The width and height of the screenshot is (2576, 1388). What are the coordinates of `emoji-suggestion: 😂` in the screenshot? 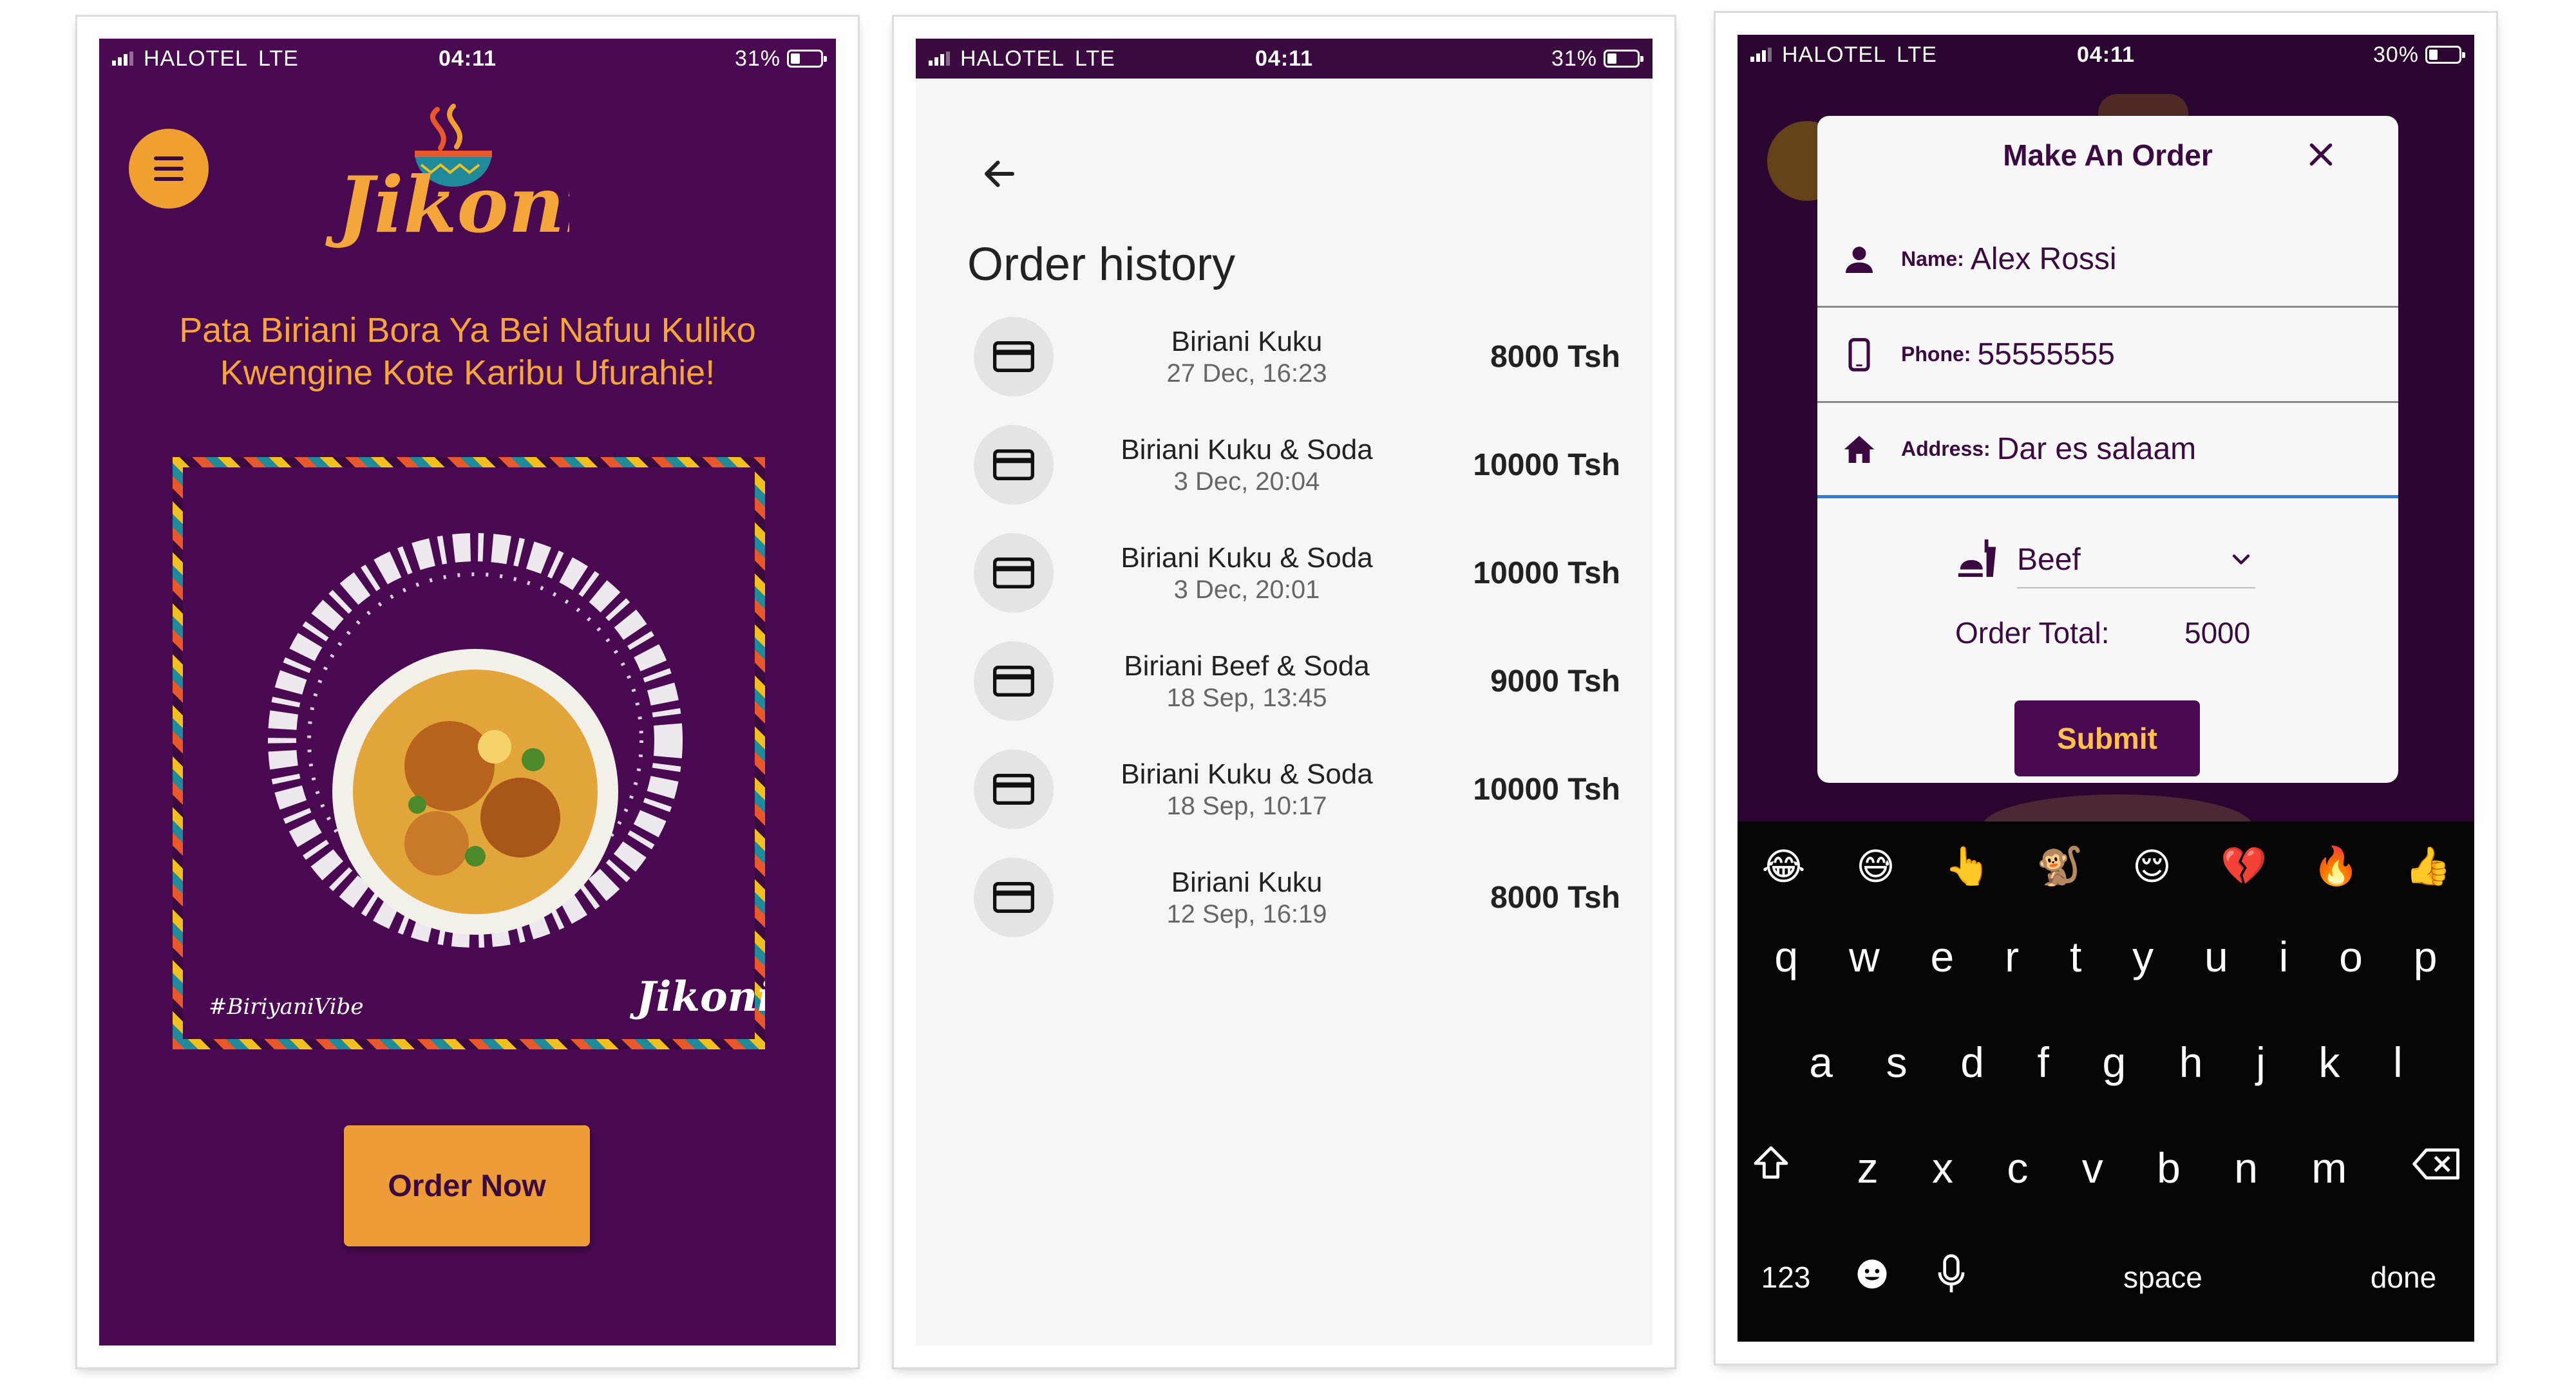 It's located at (1784, 866).